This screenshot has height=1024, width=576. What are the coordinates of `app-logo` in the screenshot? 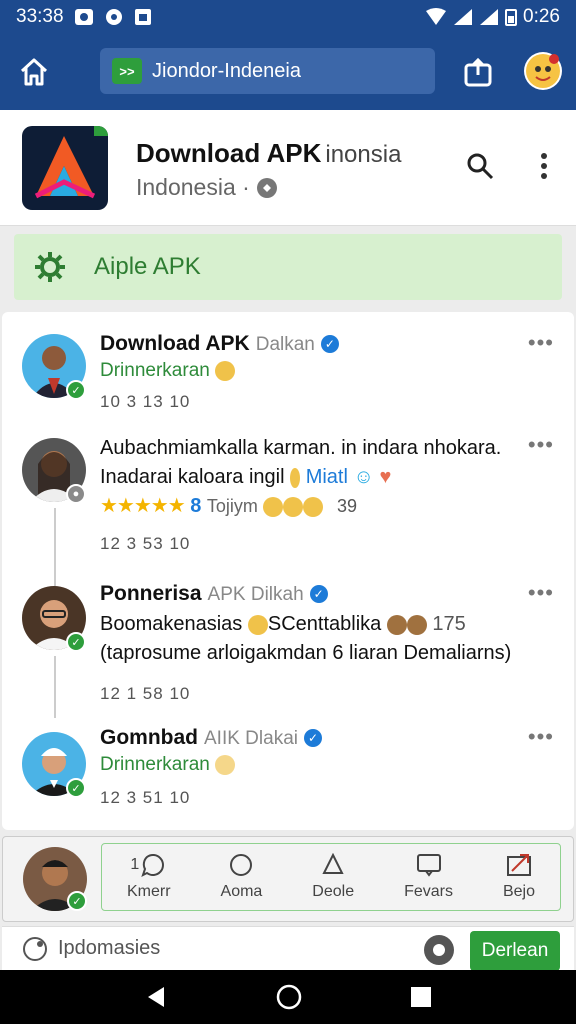 It's located at (65, 168).